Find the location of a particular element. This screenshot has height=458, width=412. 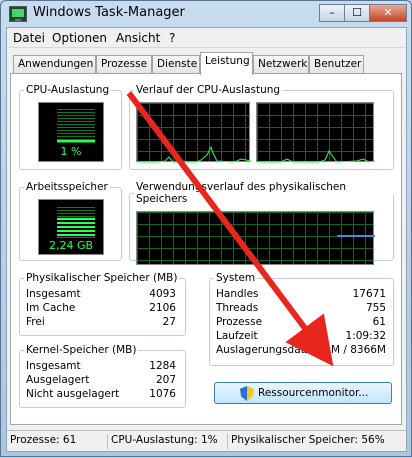

memory-history-line is located at coordinates (356, 236).